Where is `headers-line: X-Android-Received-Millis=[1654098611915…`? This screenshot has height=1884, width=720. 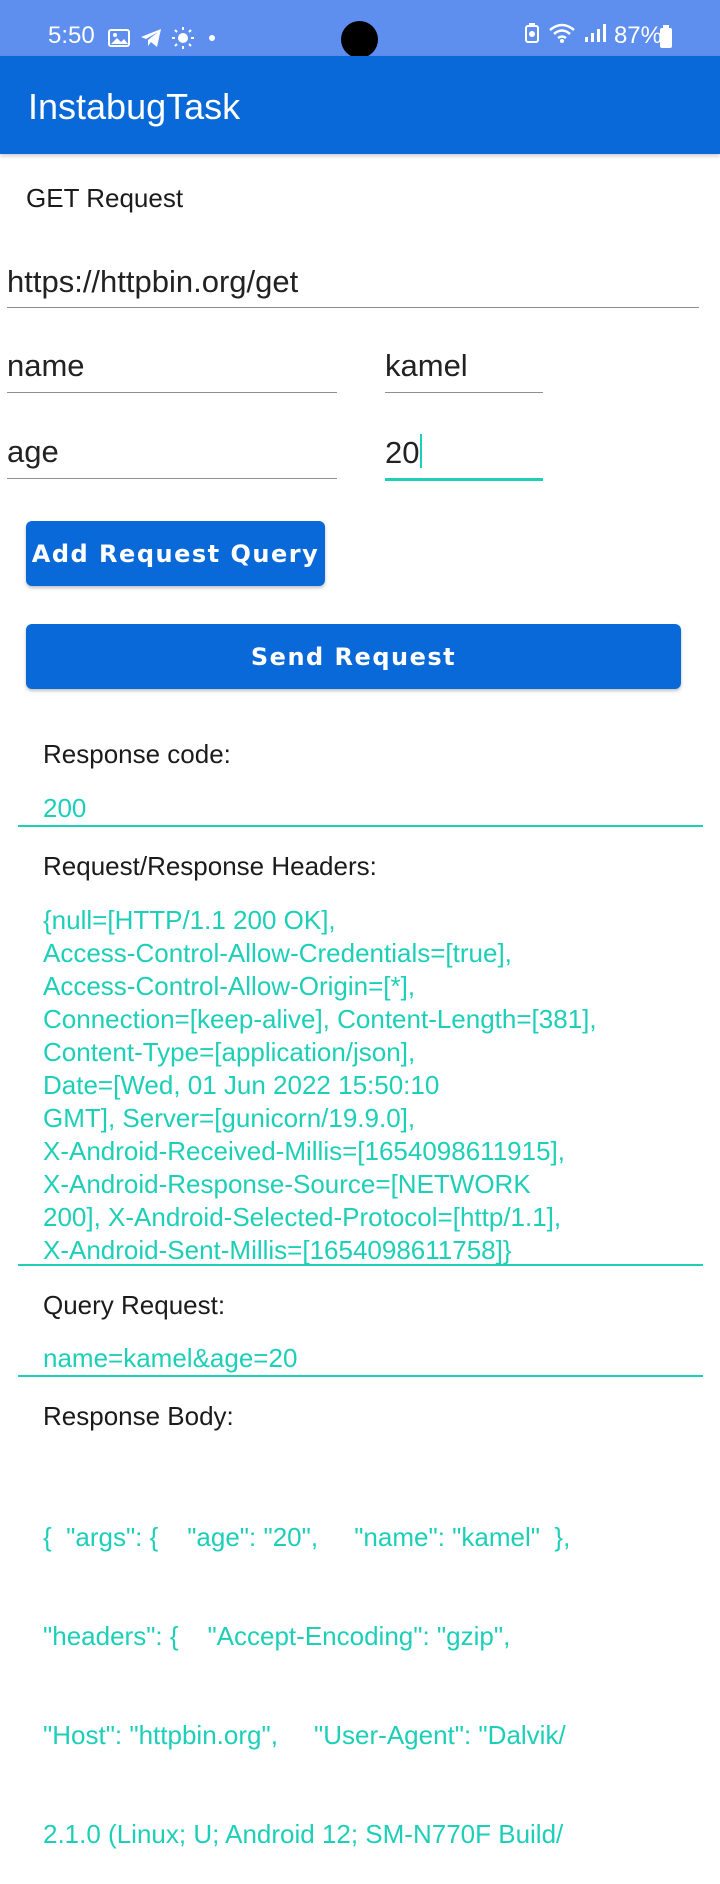 headers-line: X-Android-Received-Millis=[1654098611915… is located at coordinates (304, 1151).